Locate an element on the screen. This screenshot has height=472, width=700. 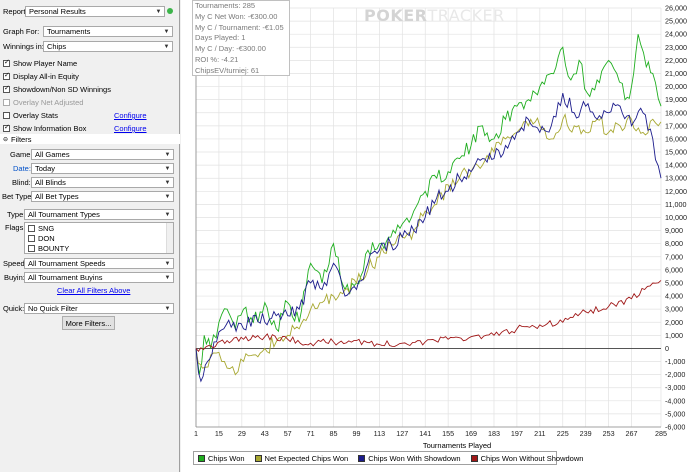
y-tick-label: 3,000 is located at coordinates (674, 309).